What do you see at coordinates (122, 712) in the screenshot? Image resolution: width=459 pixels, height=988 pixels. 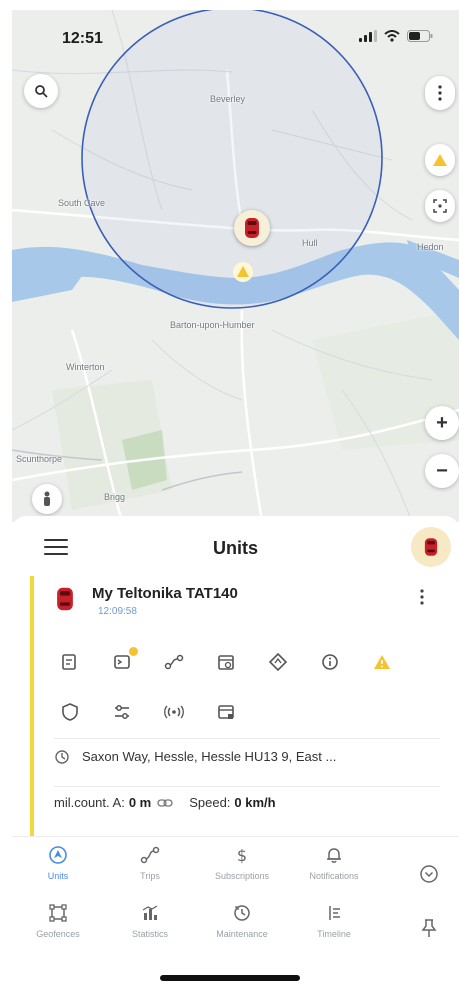 I see `tool-settings-button` at bounding box center [122, 712].